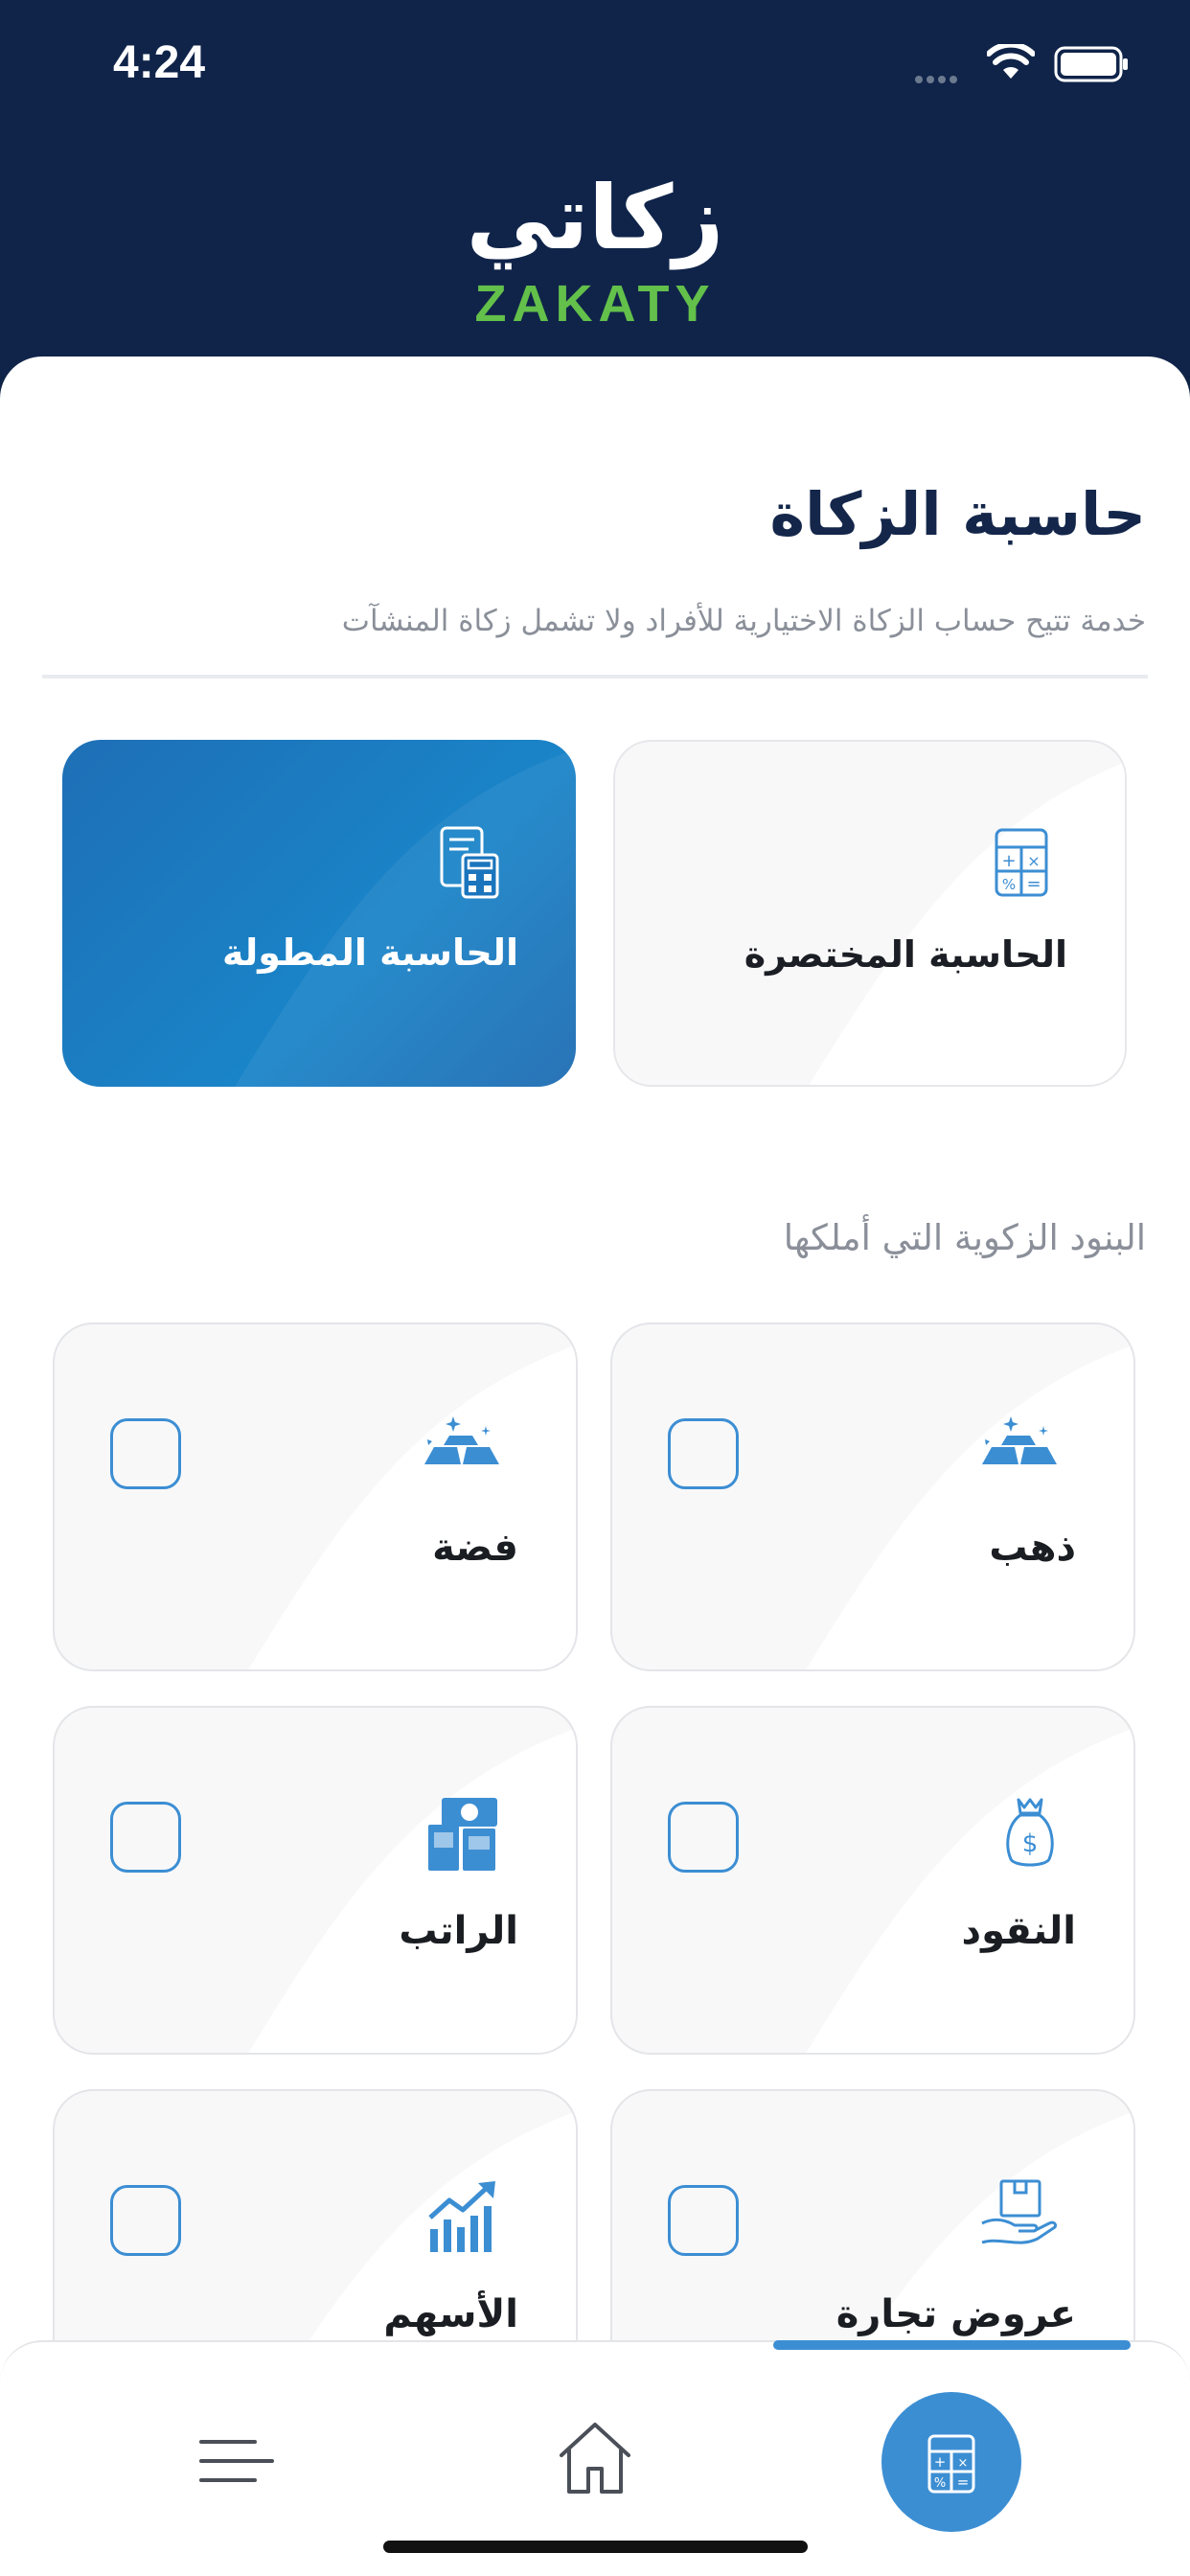  I want to click on home-icon, so click(595, 2458).